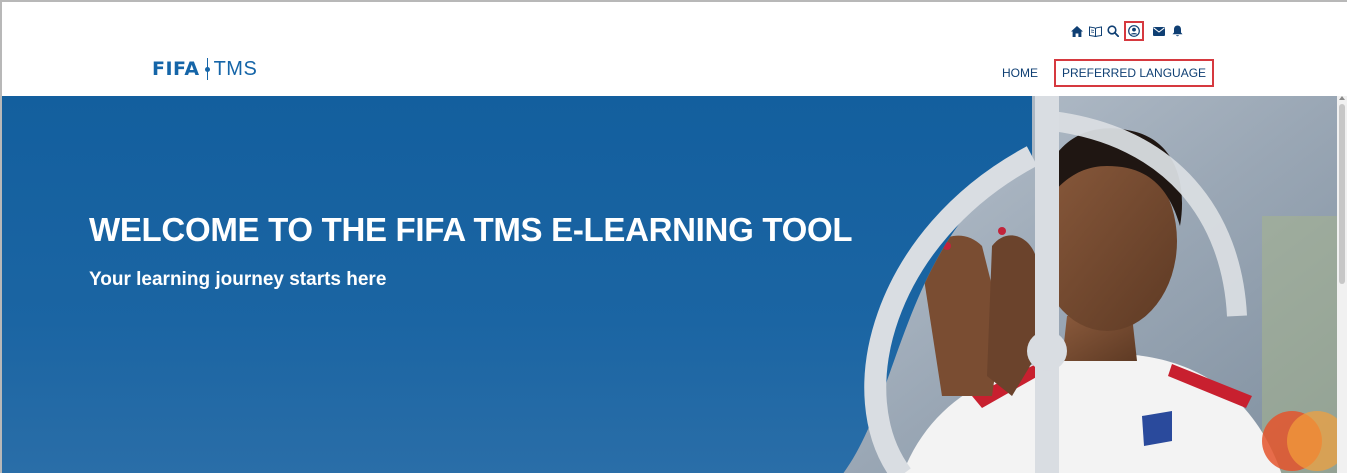 This screenshot has height=473, width=1347. I want to click on home-icon, so click(1077, 31).